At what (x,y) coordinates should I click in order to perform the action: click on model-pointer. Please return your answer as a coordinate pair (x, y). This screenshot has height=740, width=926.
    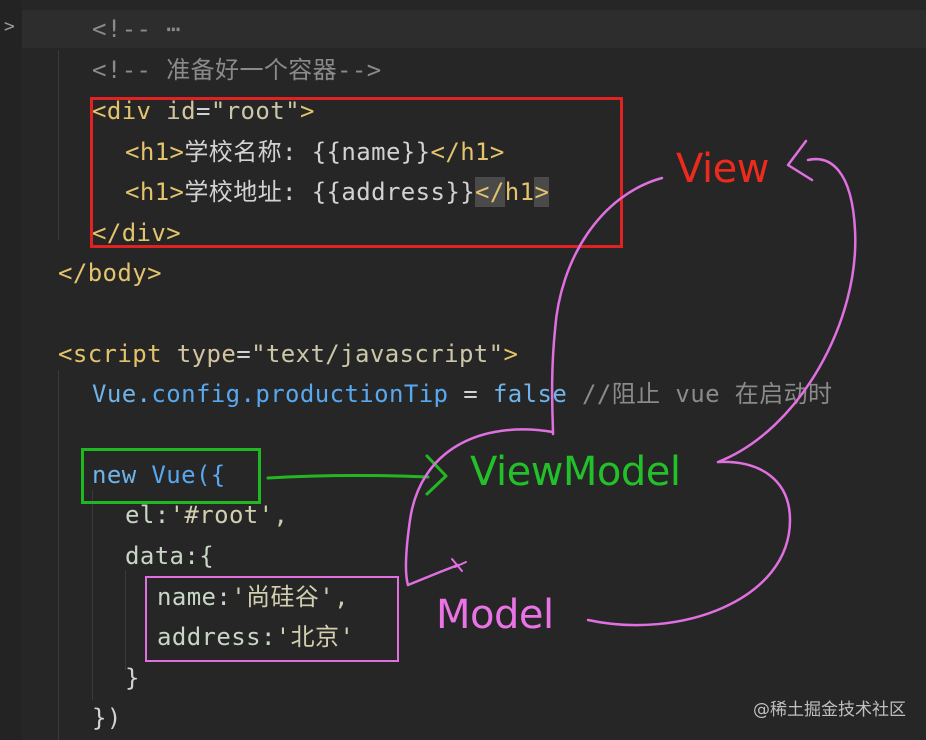
    Looking at the image, I should click on (433, 575).